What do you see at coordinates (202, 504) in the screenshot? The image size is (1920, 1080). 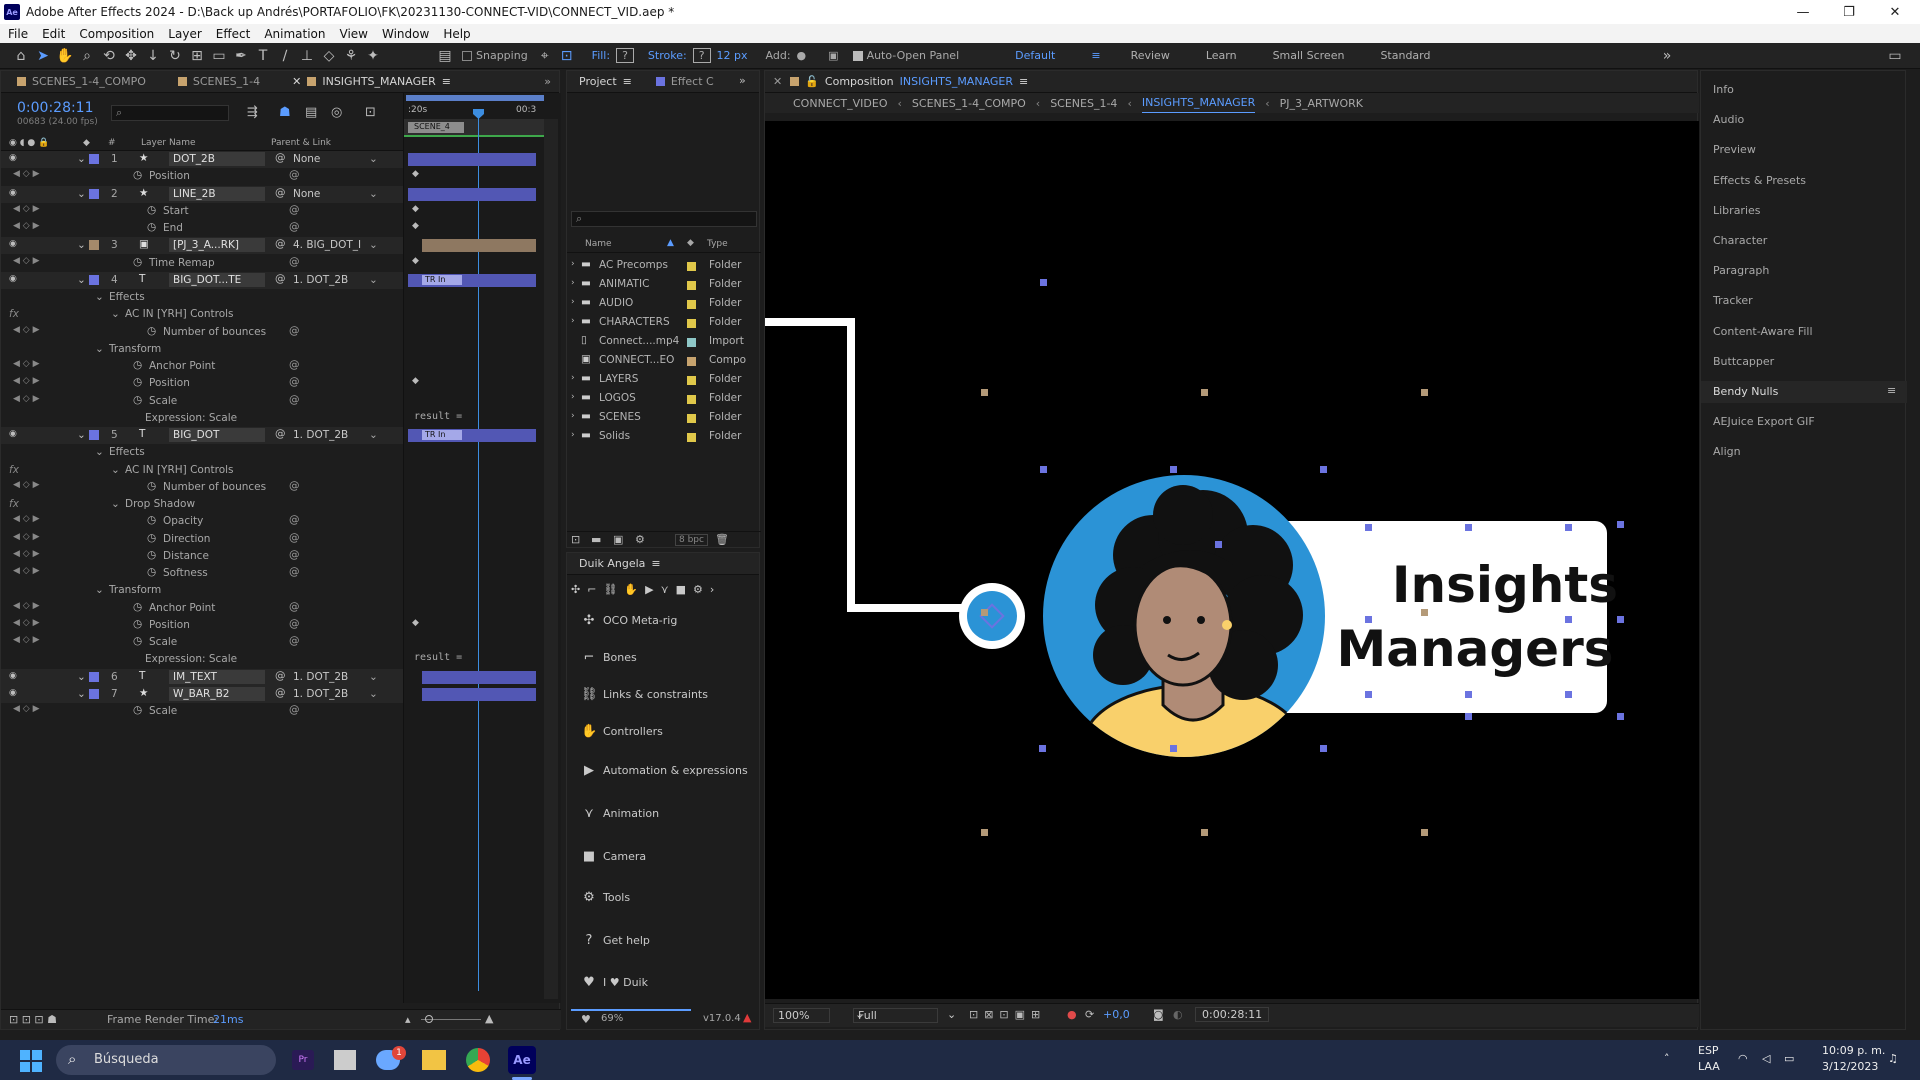 I see `property-row: fx ⌄ Drop Shadow` at bounding box center [202, 504].